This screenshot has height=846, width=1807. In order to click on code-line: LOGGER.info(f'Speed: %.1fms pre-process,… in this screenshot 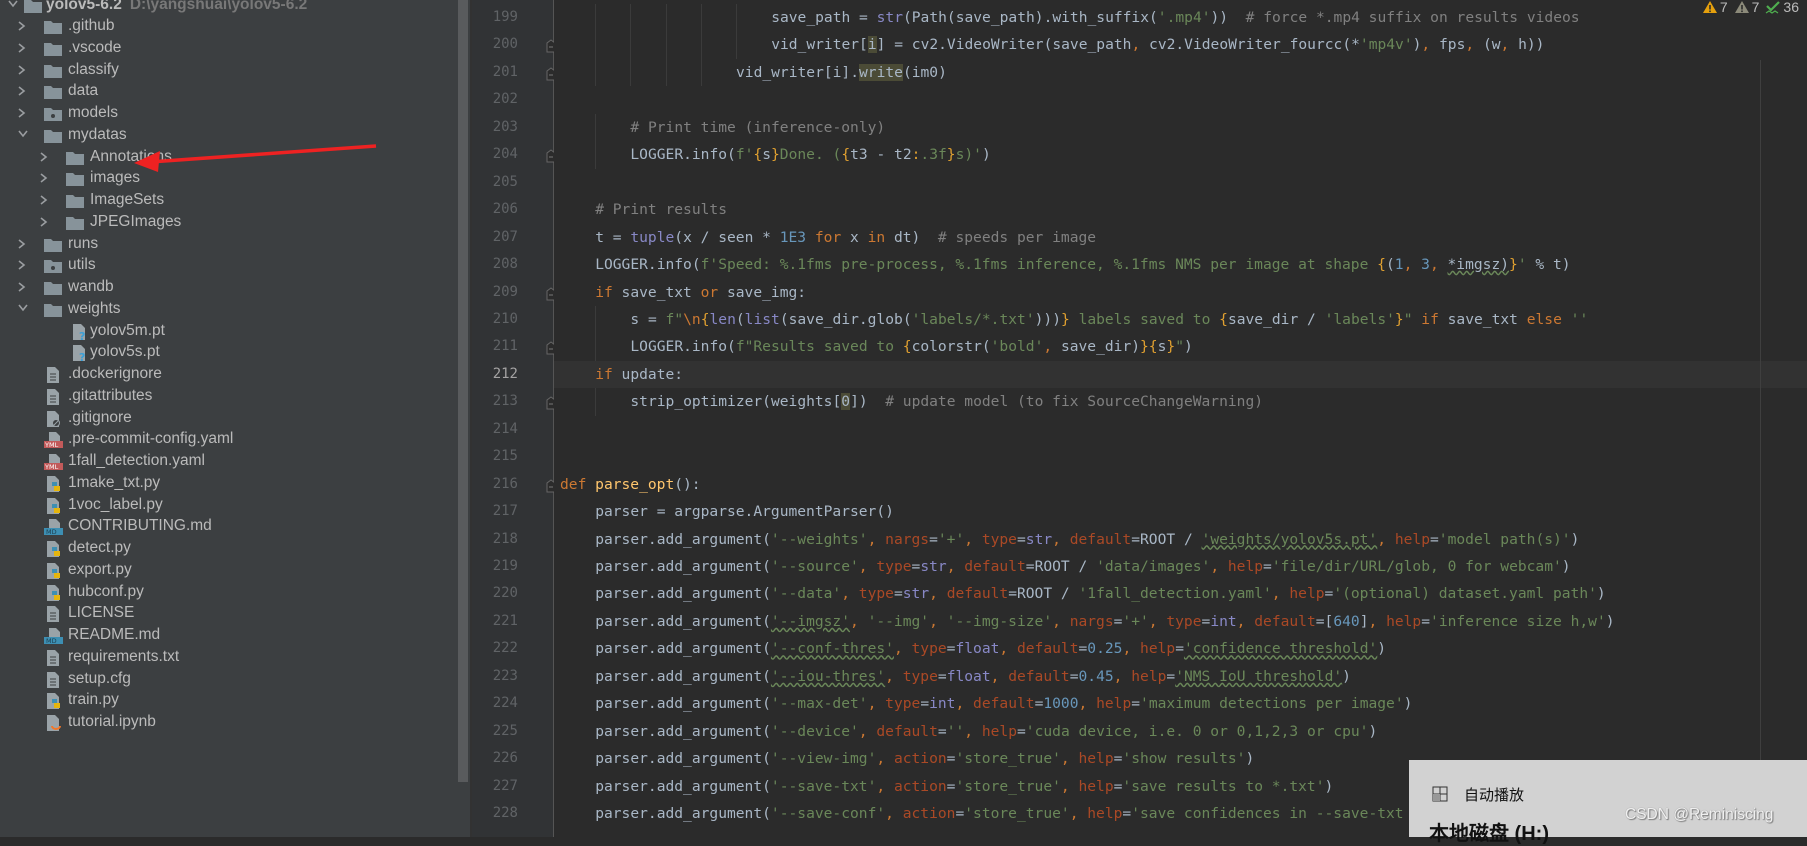, I will do `click(1180, 264)`.